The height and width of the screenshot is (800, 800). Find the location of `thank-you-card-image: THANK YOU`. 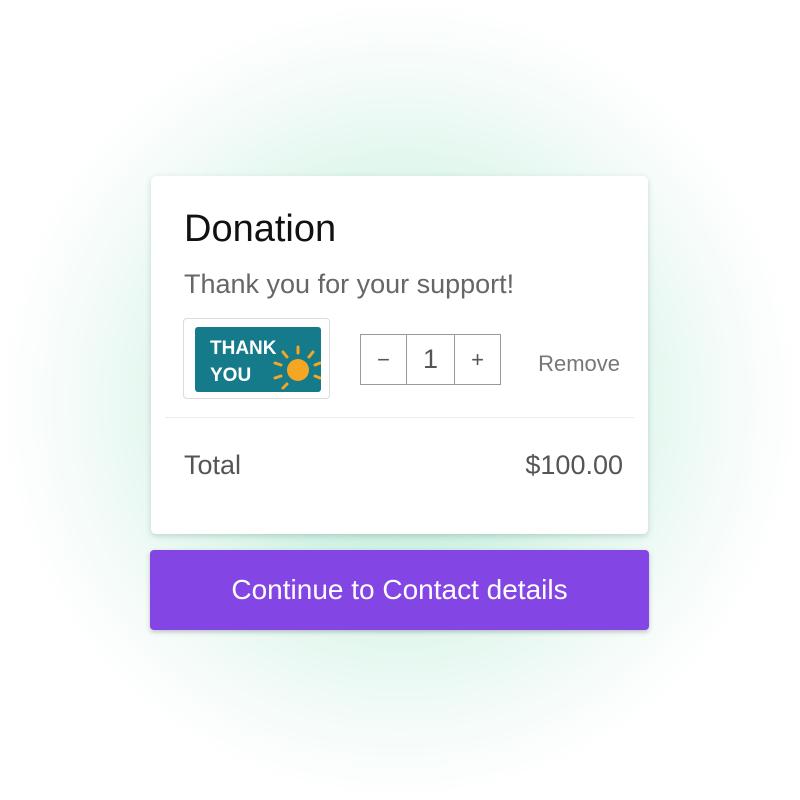

thank-you-card-image: THANK YOU is located at coordinates (256, 358).